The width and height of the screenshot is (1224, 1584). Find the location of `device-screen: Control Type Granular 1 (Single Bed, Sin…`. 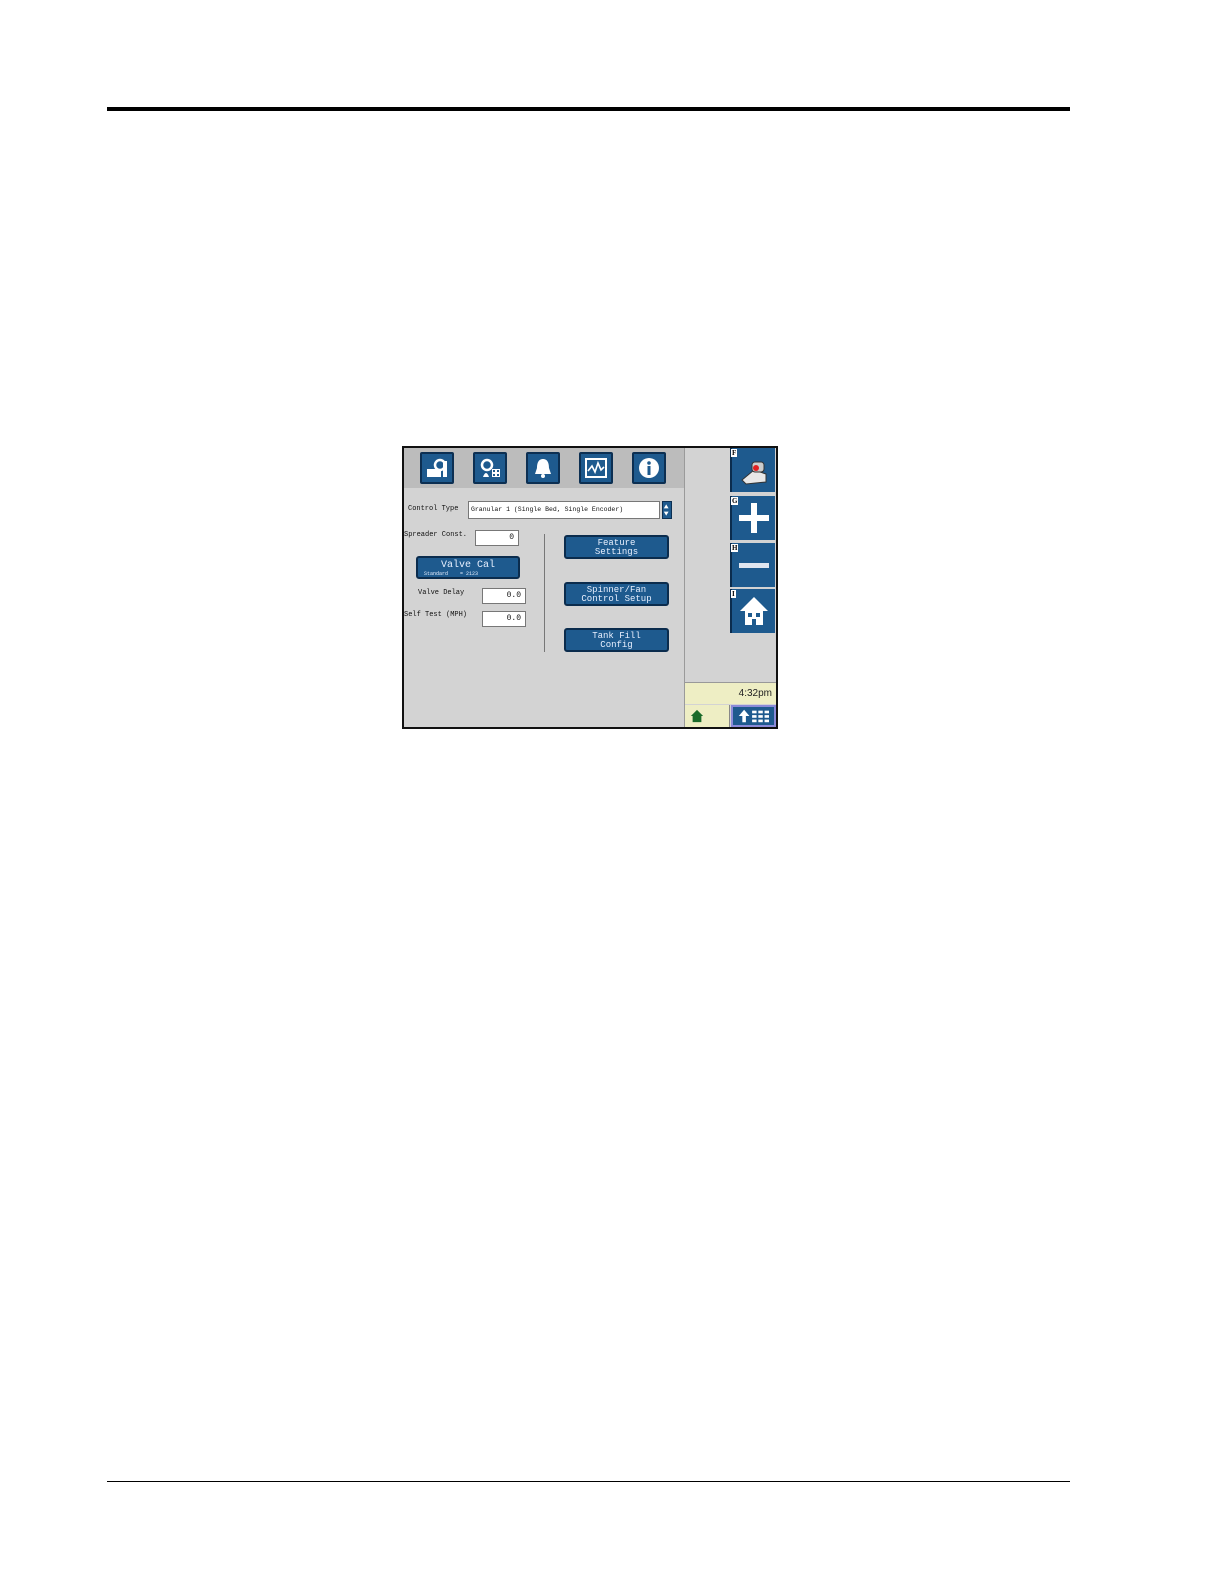

device-screen: Control Type Granular 1 (Single Bed, Sin… is located at coordinates (590, 587).